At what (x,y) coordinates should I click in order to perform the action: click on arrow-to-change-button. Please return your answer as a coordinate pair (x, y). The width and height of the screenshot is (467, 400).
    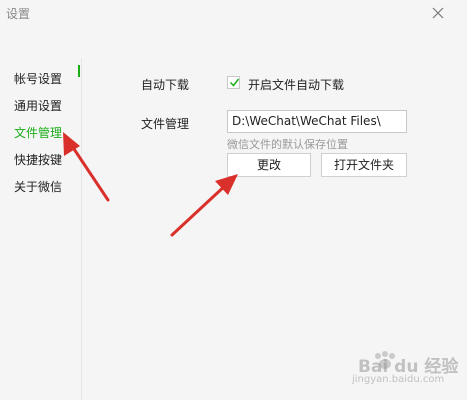
    Looking at the image, I should click on (204, 205).